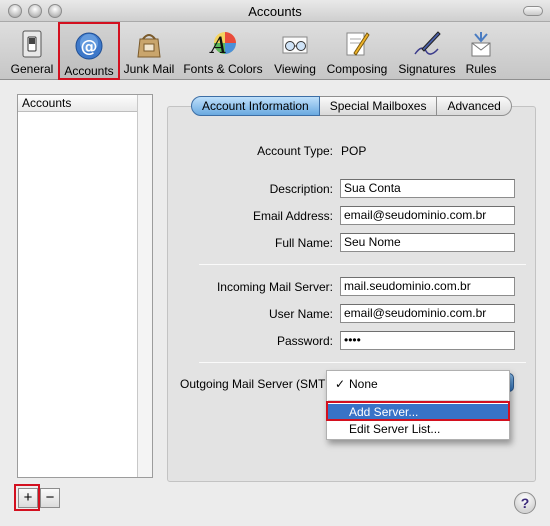 This screenshot has height=526, width=550. I want to click on toolbar-label: Fonts & Colors, so click(223, 69).